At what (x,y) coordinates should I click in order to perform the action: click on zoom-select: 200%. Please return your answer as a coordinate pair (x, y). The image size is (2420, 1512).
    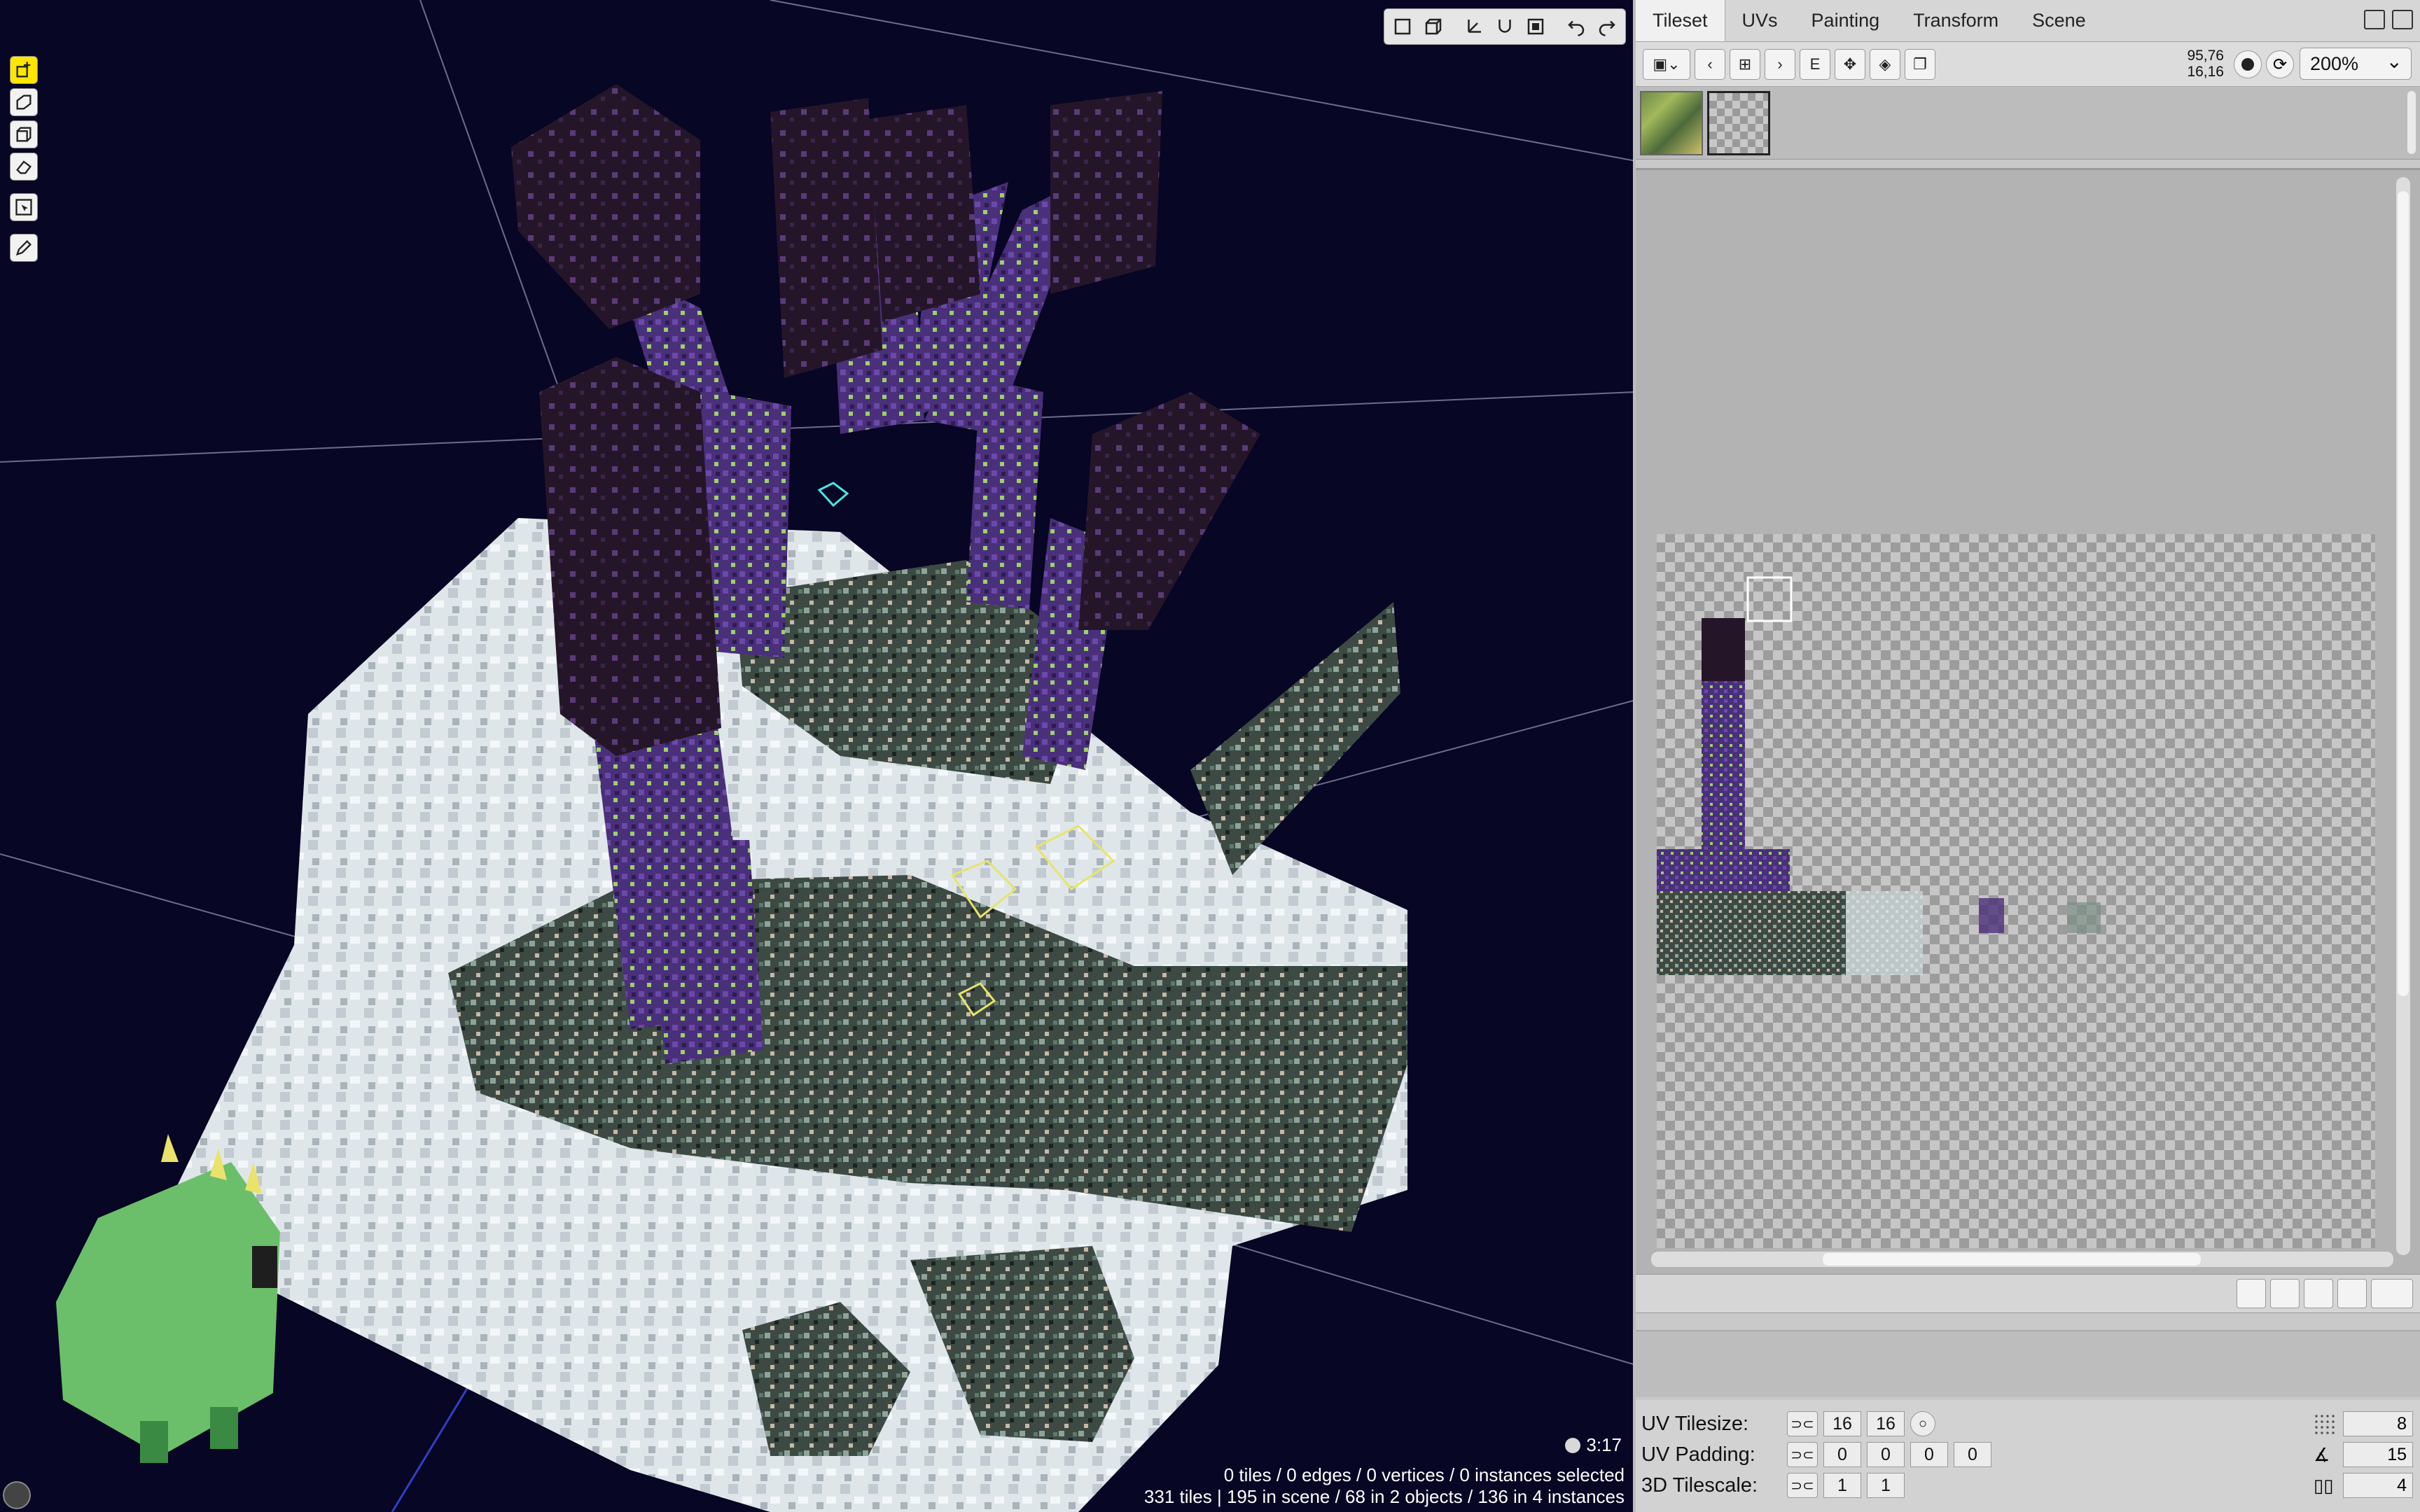
    Looking at the image, I should click on (2356, 64).